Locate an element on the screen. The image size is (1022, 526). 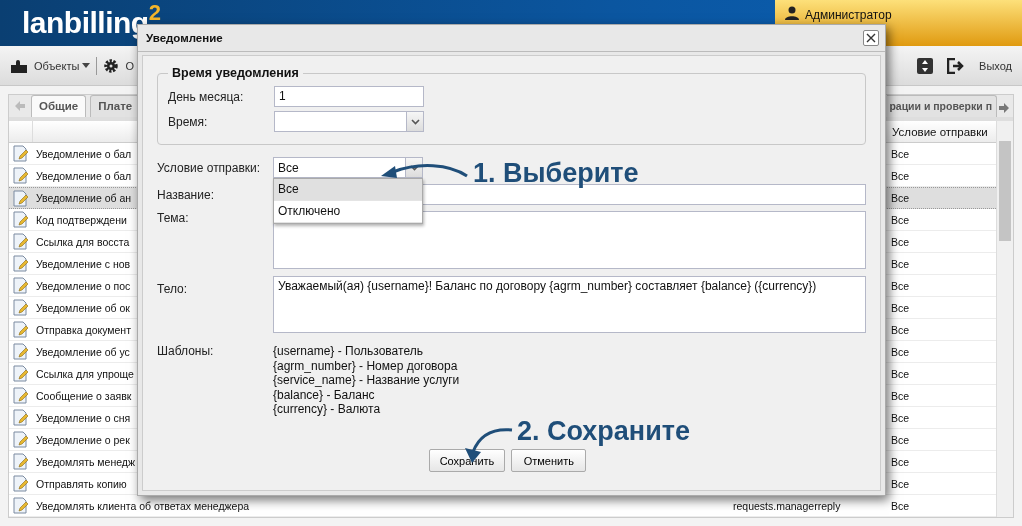
field-label: Шаблоны: is located at coordinates (186, 351).